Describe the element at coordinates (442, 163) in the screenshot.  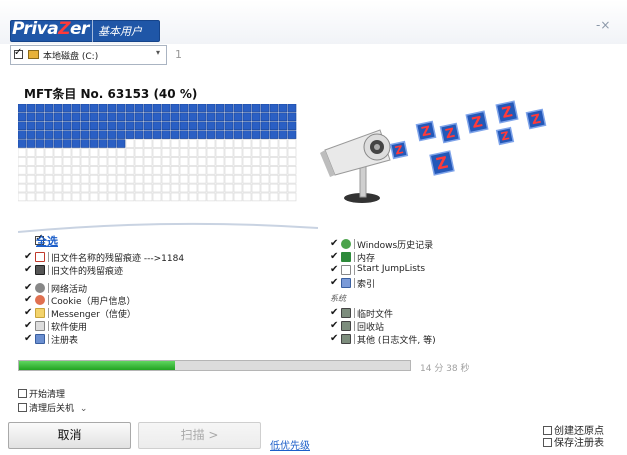
I see `z-icon: Z` at that location.